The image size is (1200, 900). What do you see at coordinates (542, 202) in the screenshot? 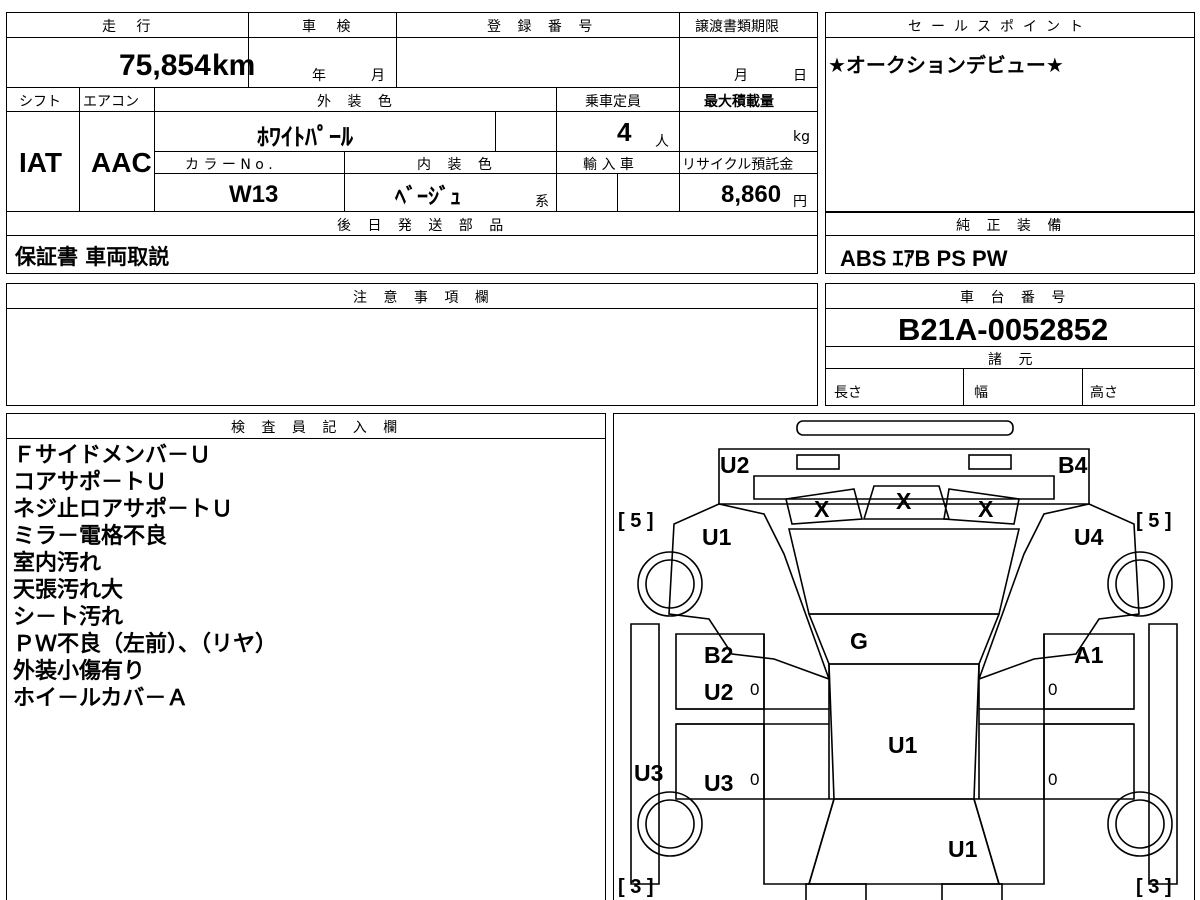
I see `interior-color-suffix: 系` at bounding box center [542, 202].